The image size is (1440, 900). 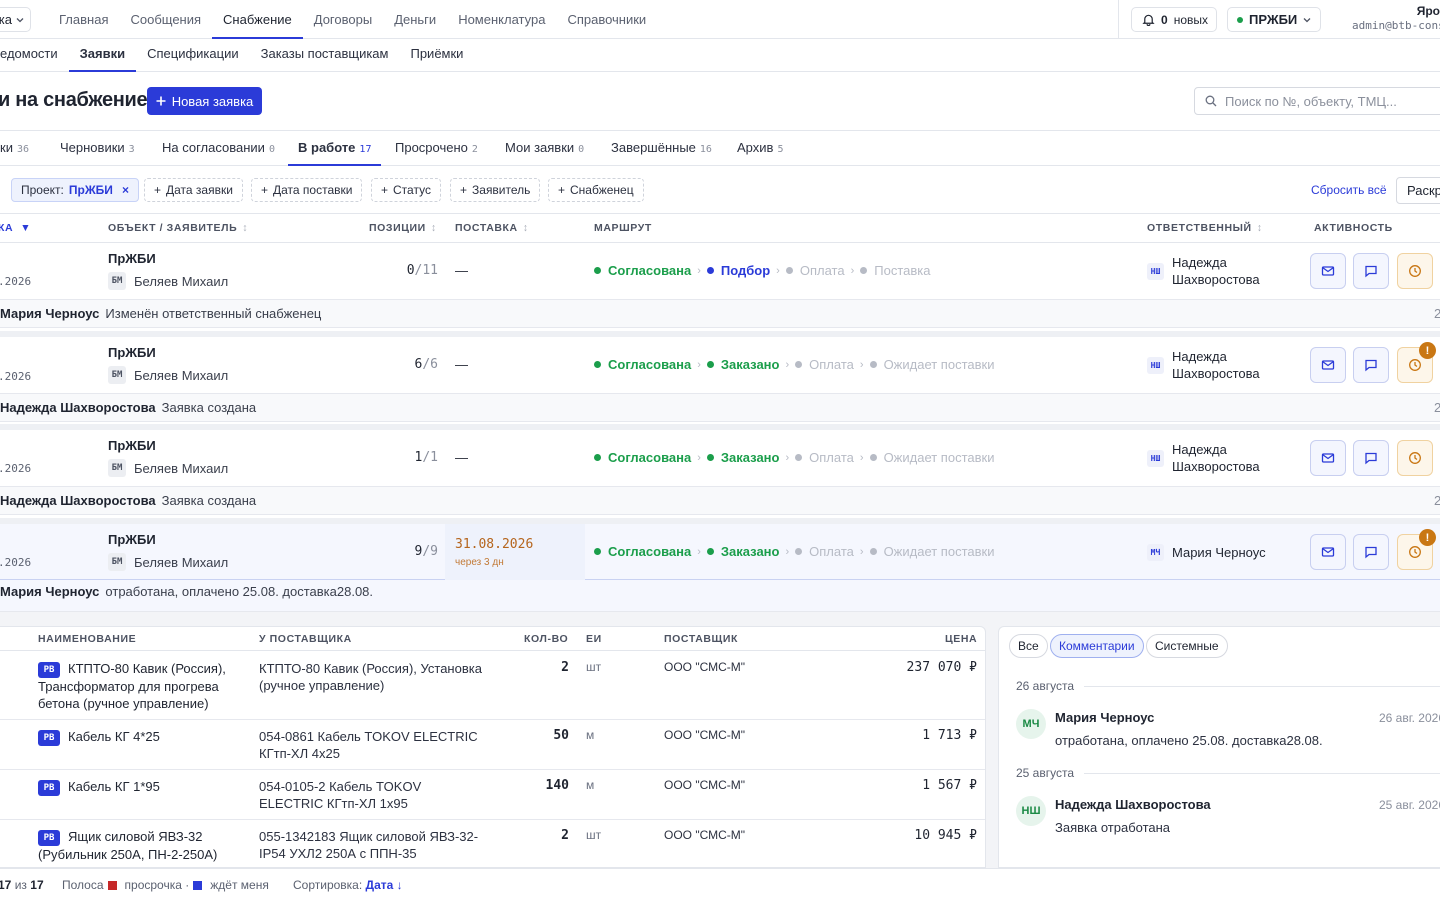 What do you see at coordinates (15, 19) in the screenshot?
I see `org-selector: ка` at bounding box center [15, 19].